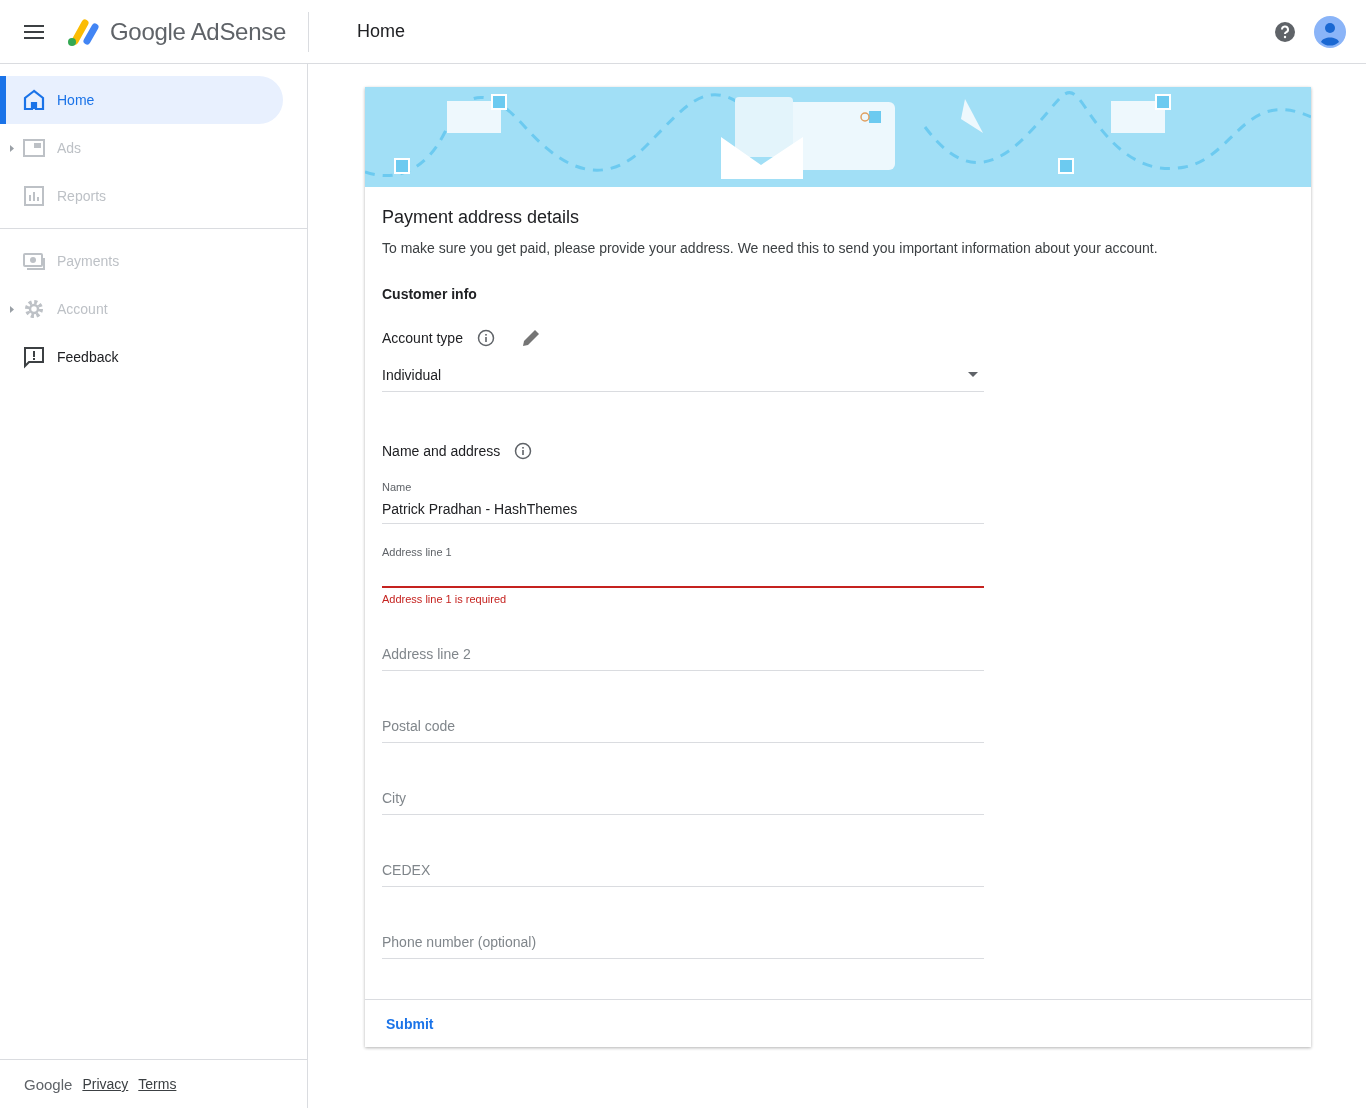  I want to click on reports-icon, so click(34, 196).